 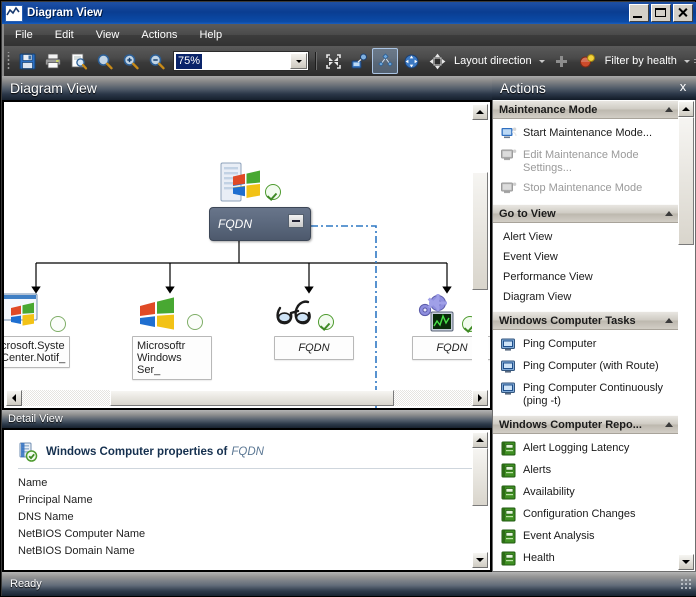 What do you see at coordinates (586, 109) in the screenshot?
I see `section-header-maintenance-mode: Maintenance Mode` at bounding box center [586, 109].